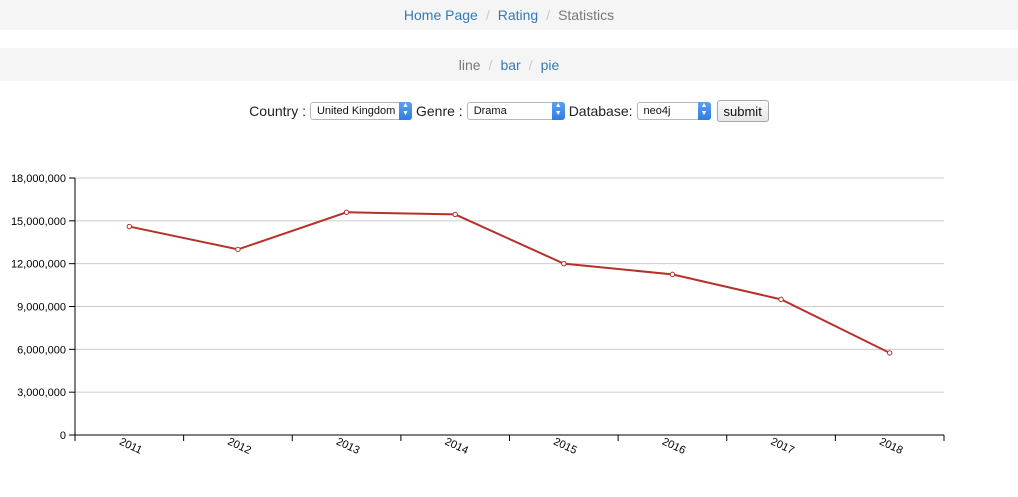 The width and height of the screenshot is (1018, 497). I want to click on breadcrumb-rating-link: Rating, so click(518, 15).